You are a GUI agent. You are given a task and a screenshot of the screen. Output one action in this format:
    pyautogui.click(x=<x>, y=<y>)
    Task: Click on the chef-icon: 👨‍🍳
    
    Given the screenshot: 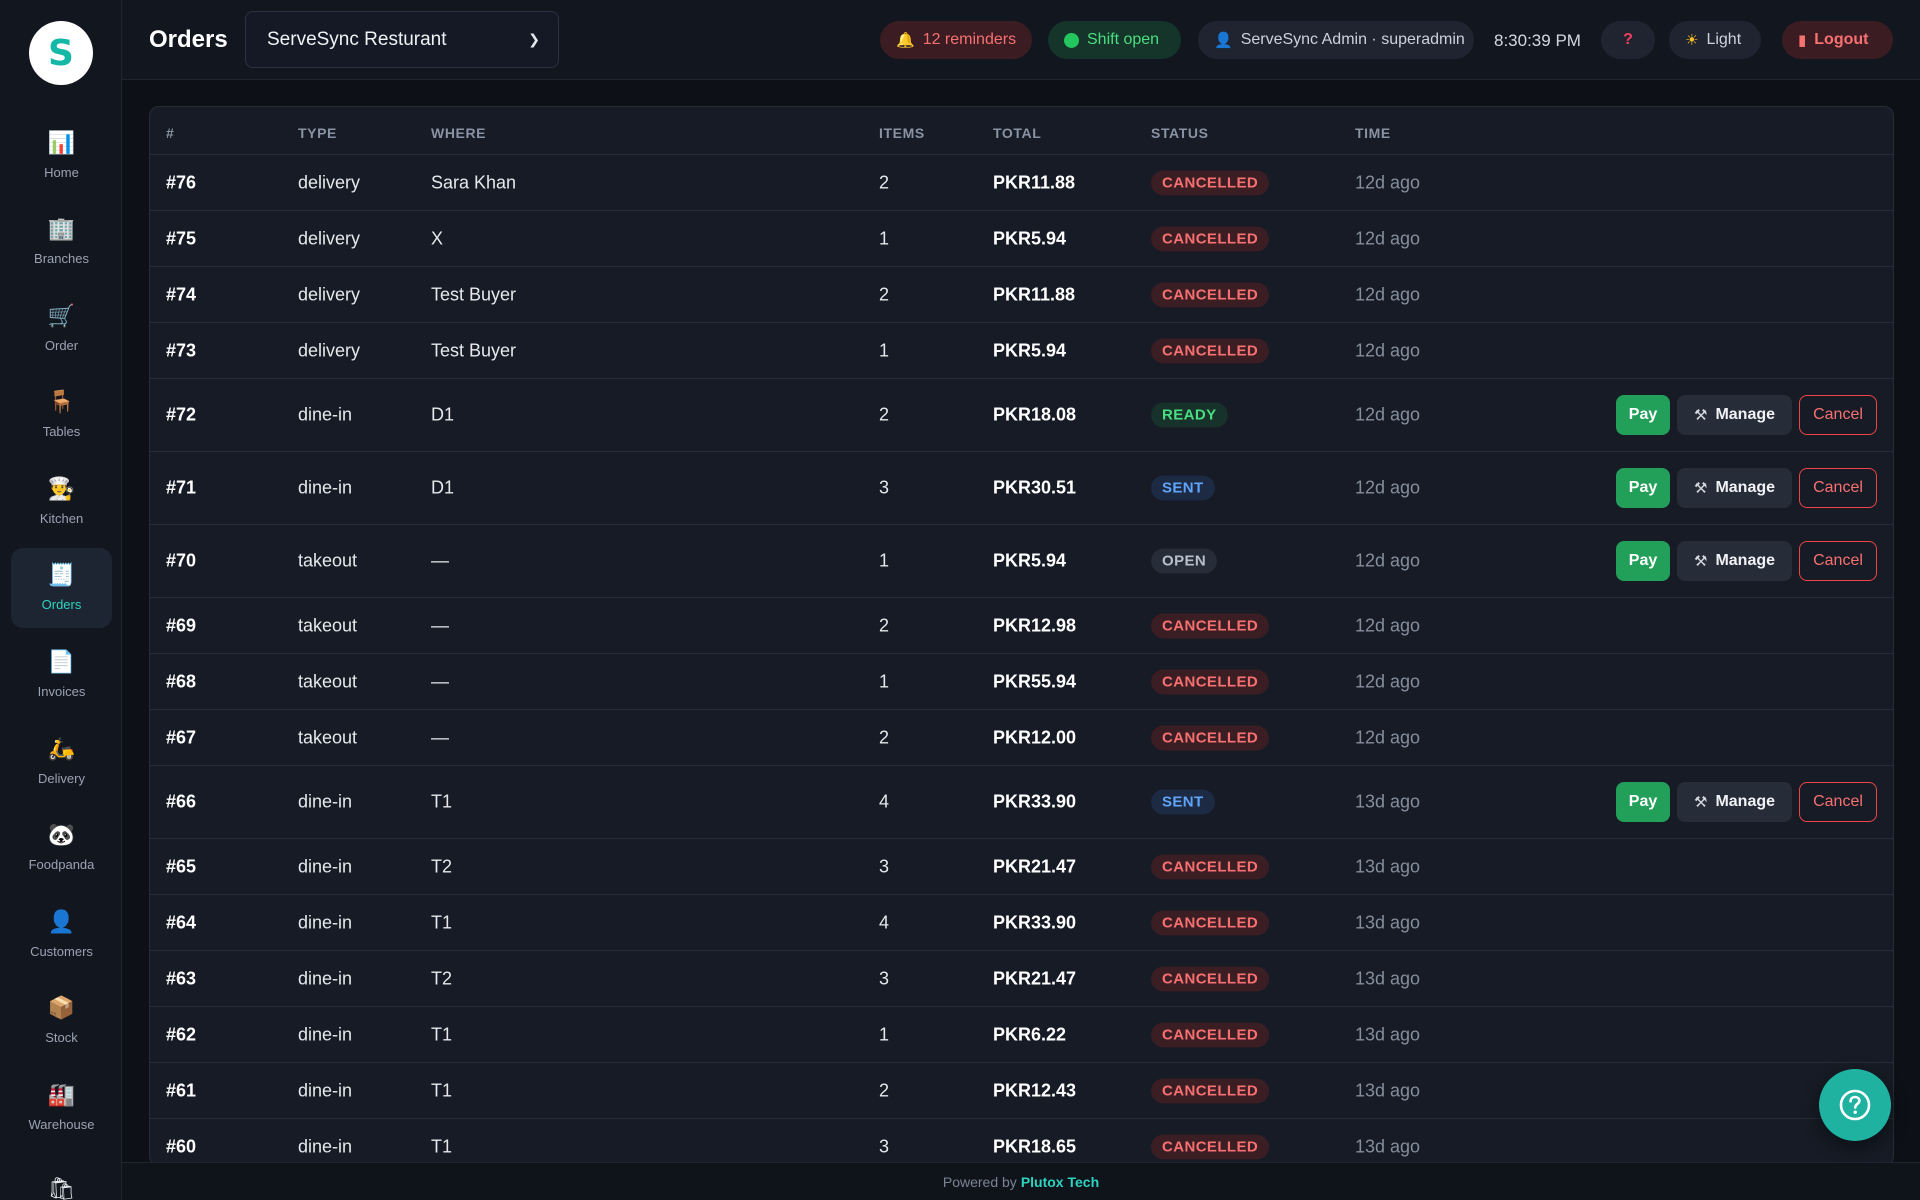 What is the action you would take?
    pyautogui.click(x=61, y=489)
    